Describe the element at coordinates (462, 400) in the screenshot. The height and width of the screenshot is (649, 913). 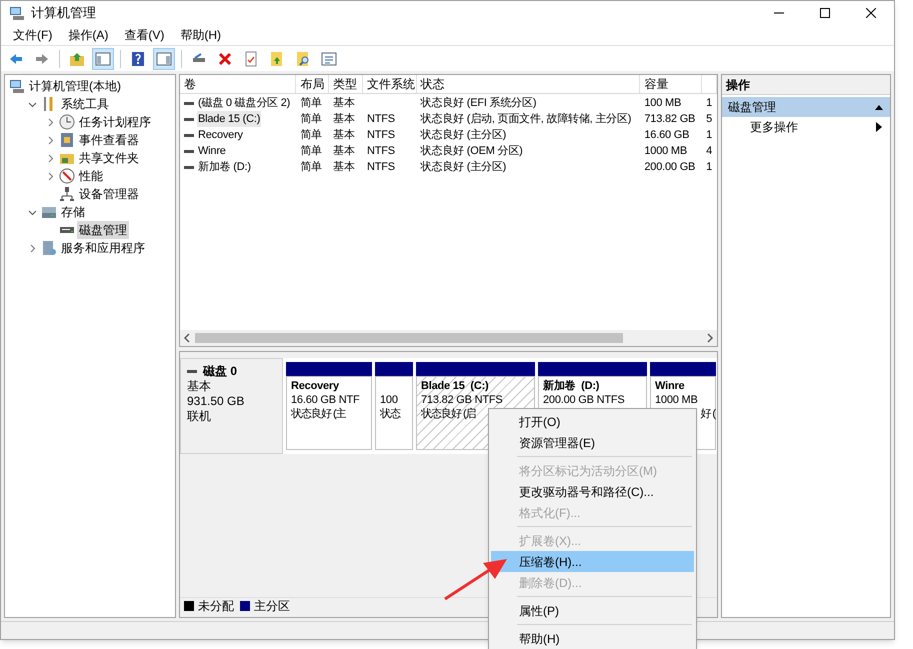
I see `partition-size: 713.82 GB NTFS` at that location.